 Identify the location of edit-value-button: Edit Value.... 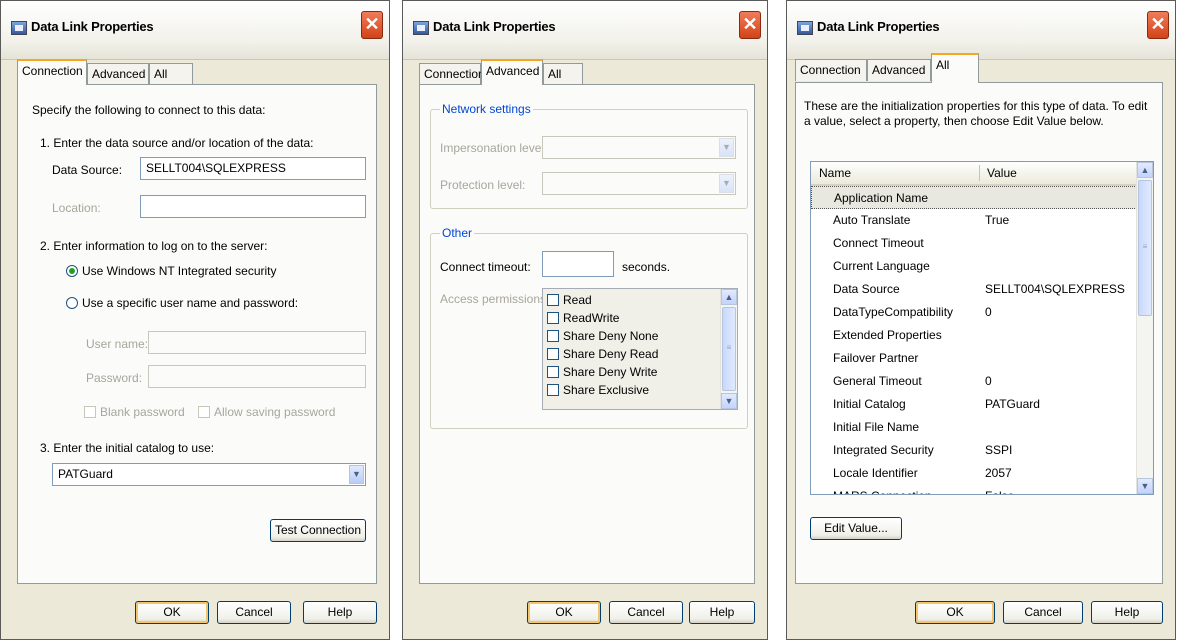
(856, 528).